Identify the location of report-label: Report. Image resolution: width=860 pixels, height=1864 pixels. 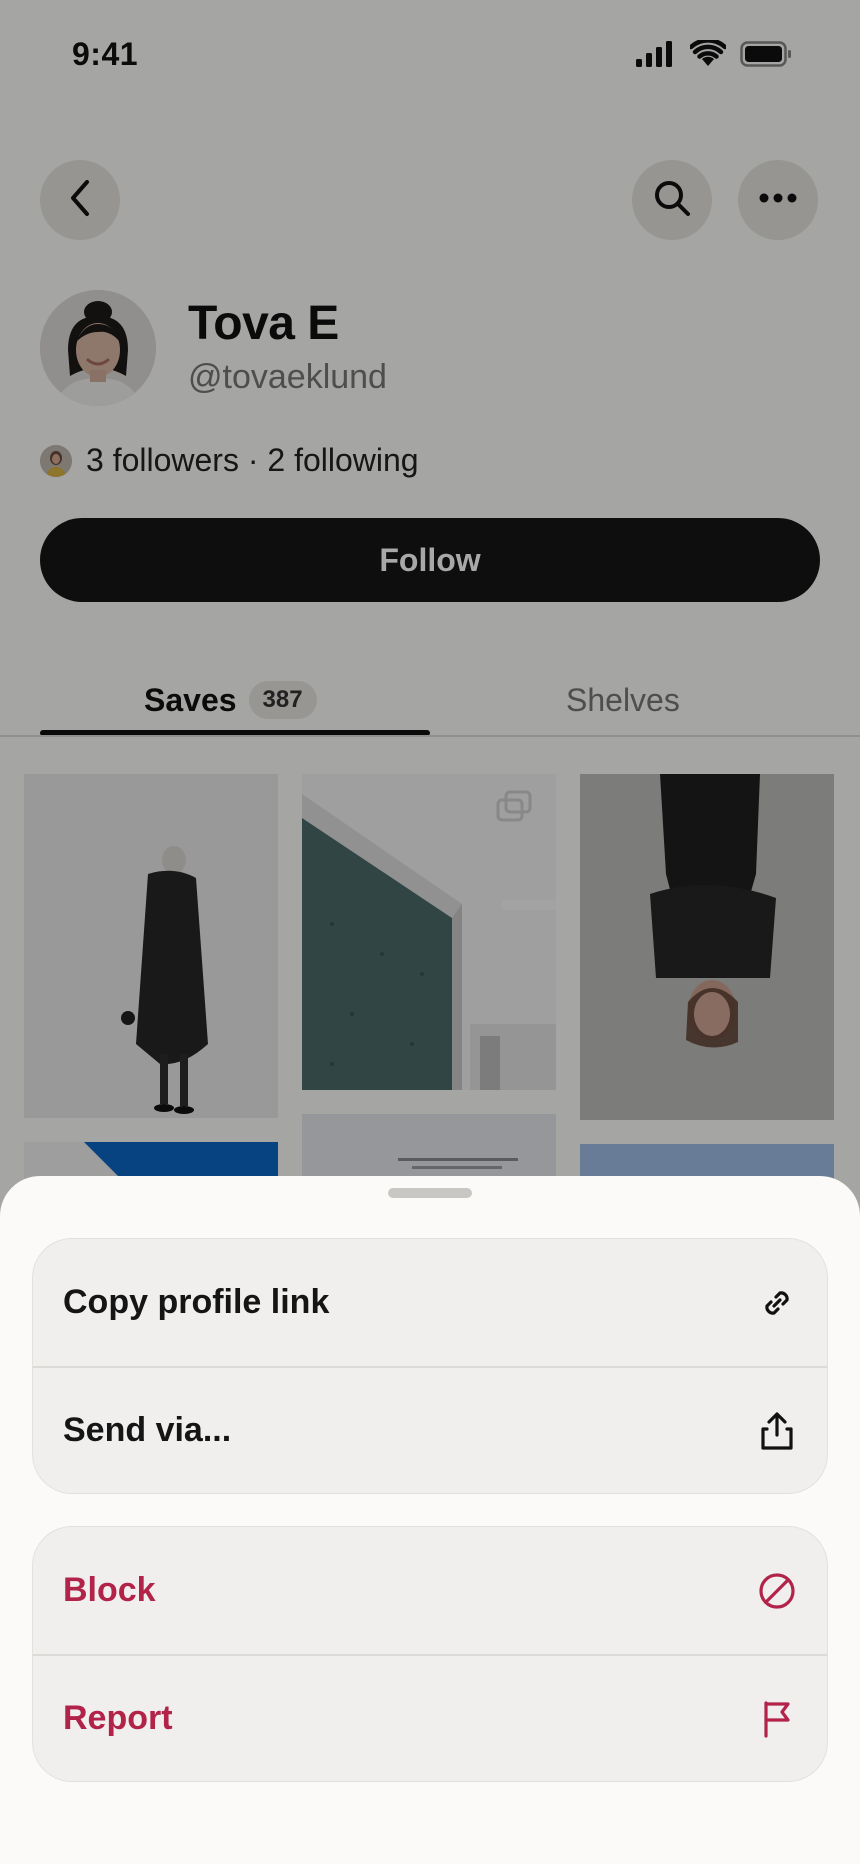
(118, 1718).